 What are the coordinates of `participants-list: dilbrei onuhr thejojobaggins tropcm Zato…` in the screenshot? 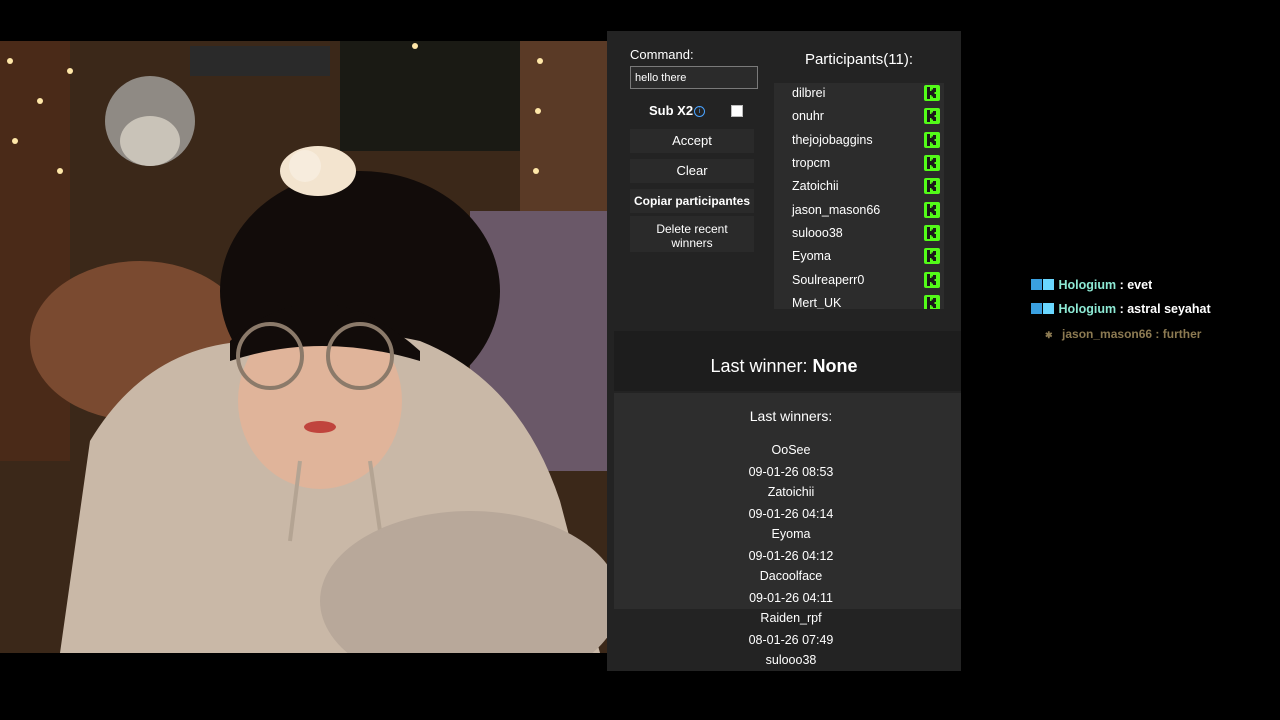 It's located at (859, 196).